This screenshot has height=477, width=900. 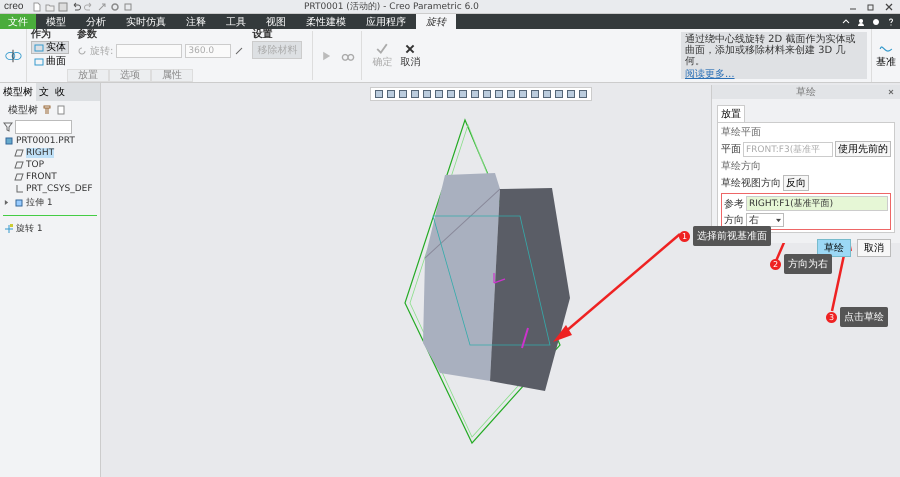 I want to click on ribbon-tab: 视图, so click(x=276, y=21).